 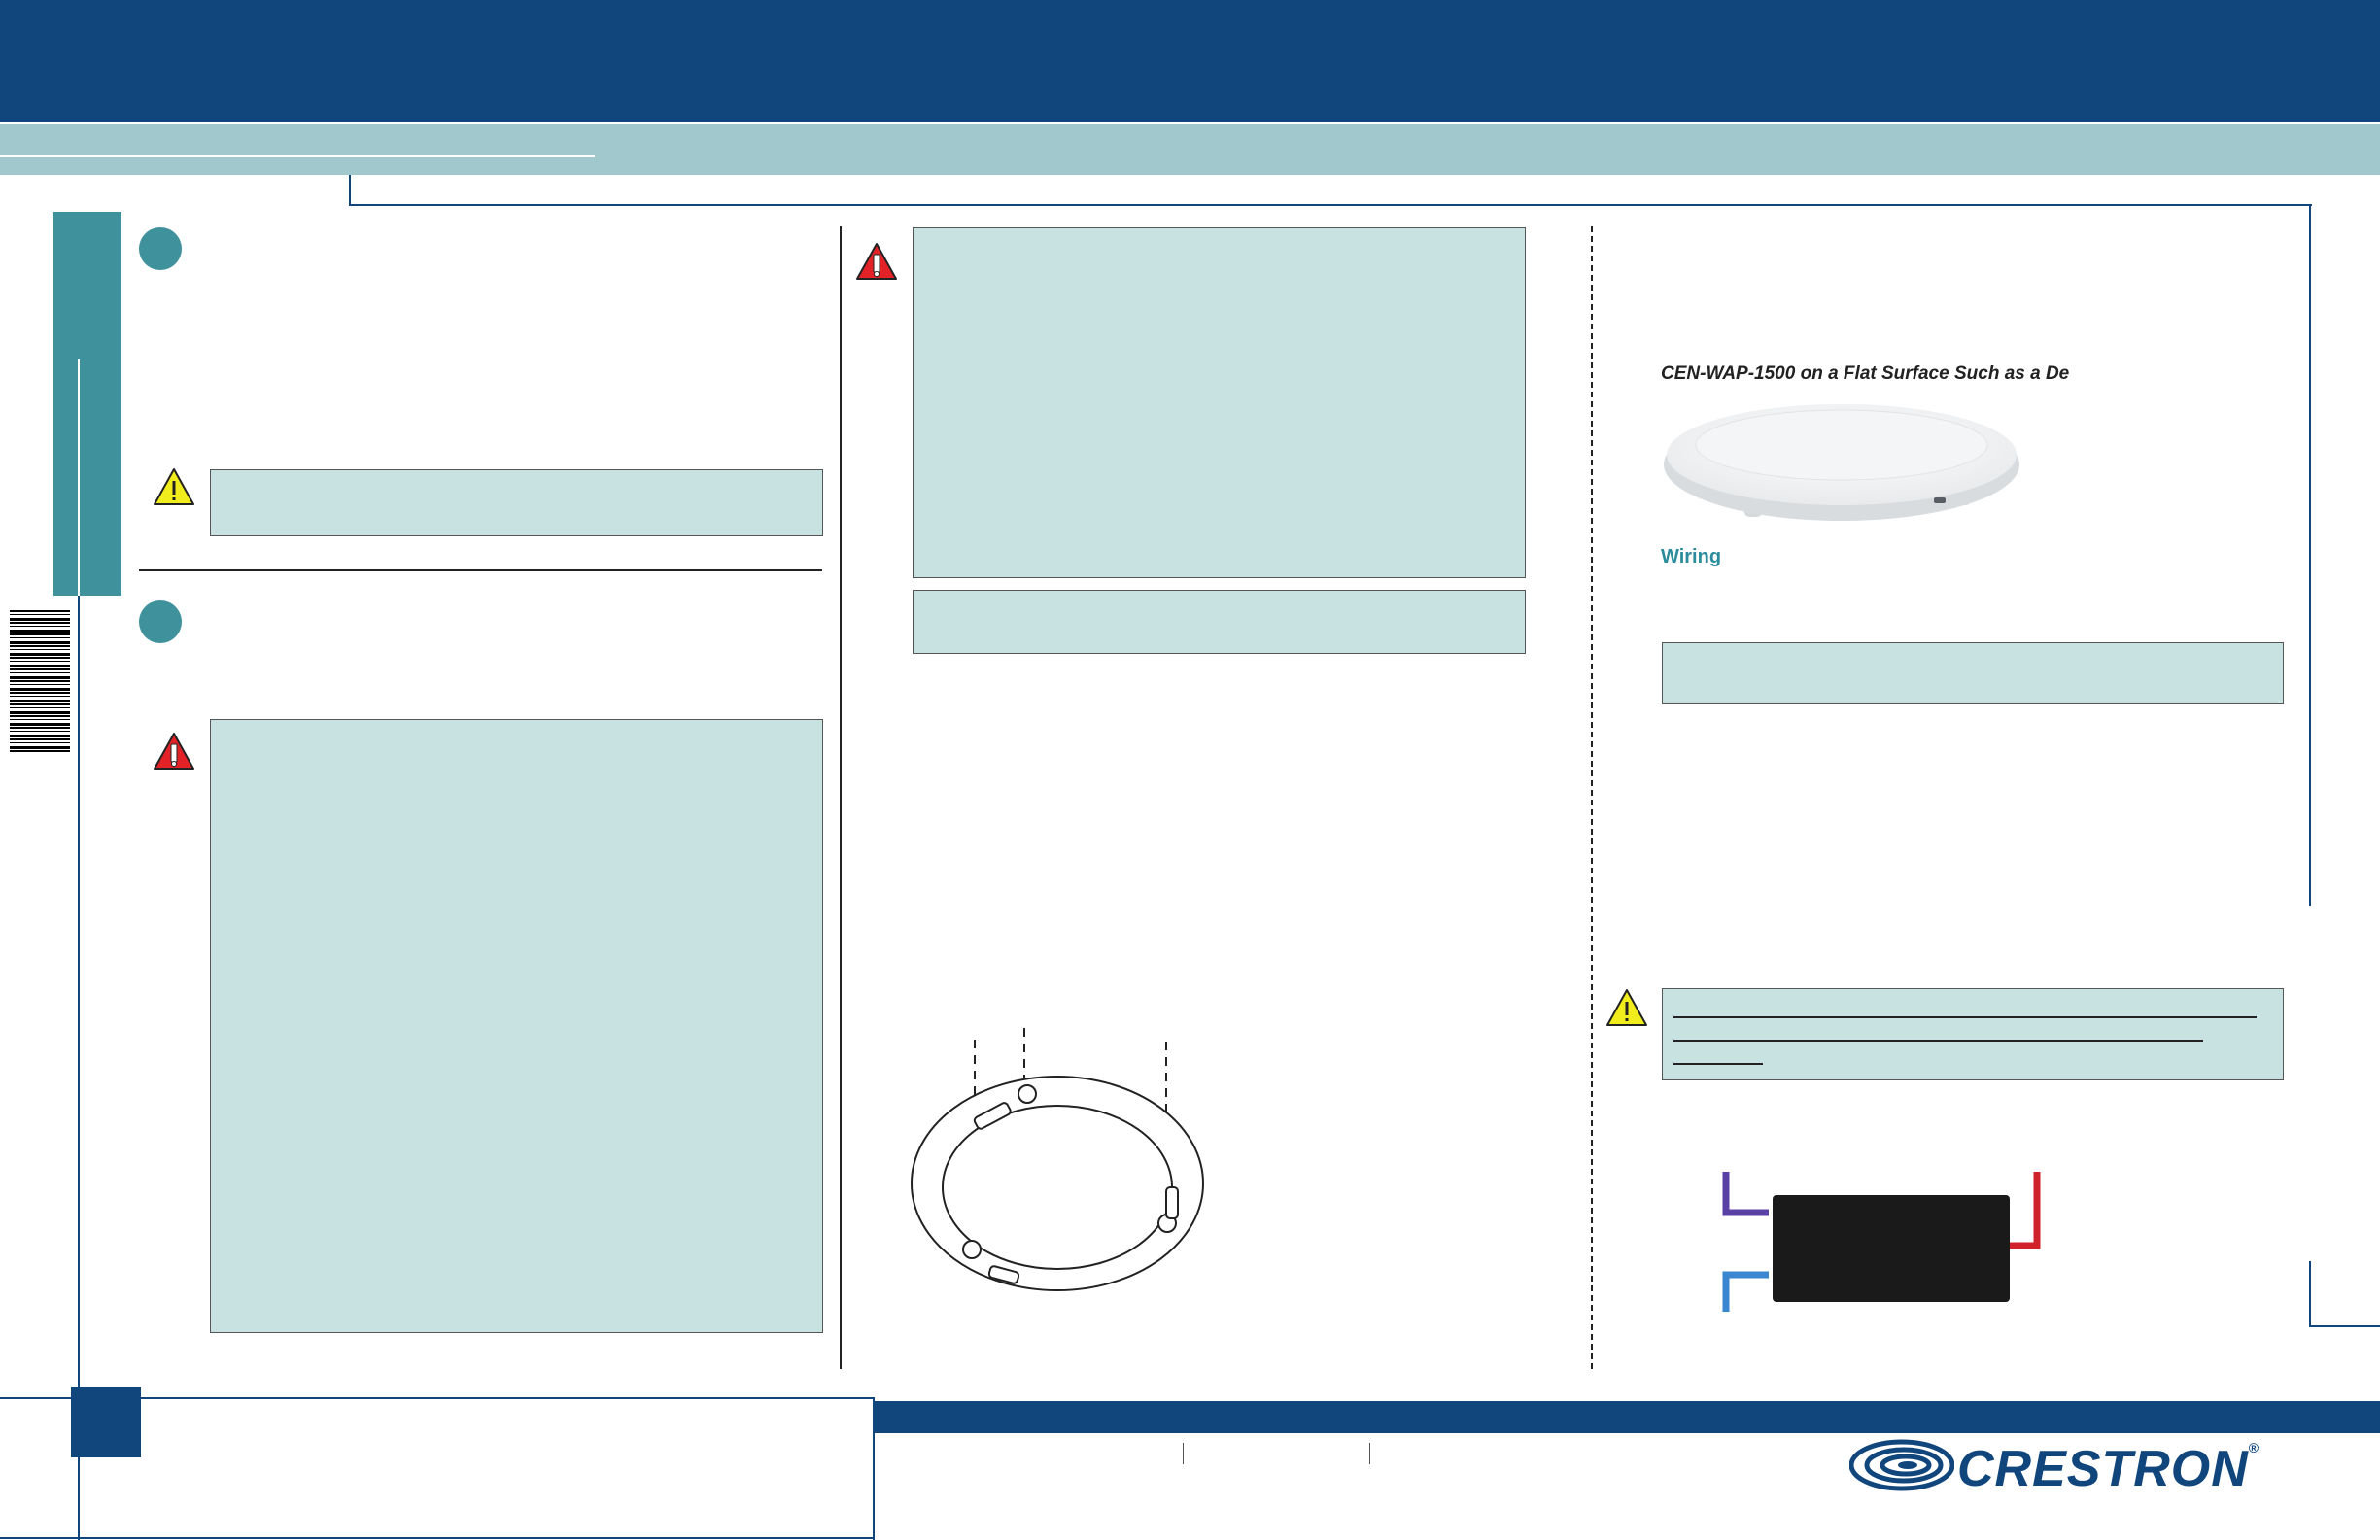 I want to click on mounting-bracket-diagram, so click(x=1057, y=1159).